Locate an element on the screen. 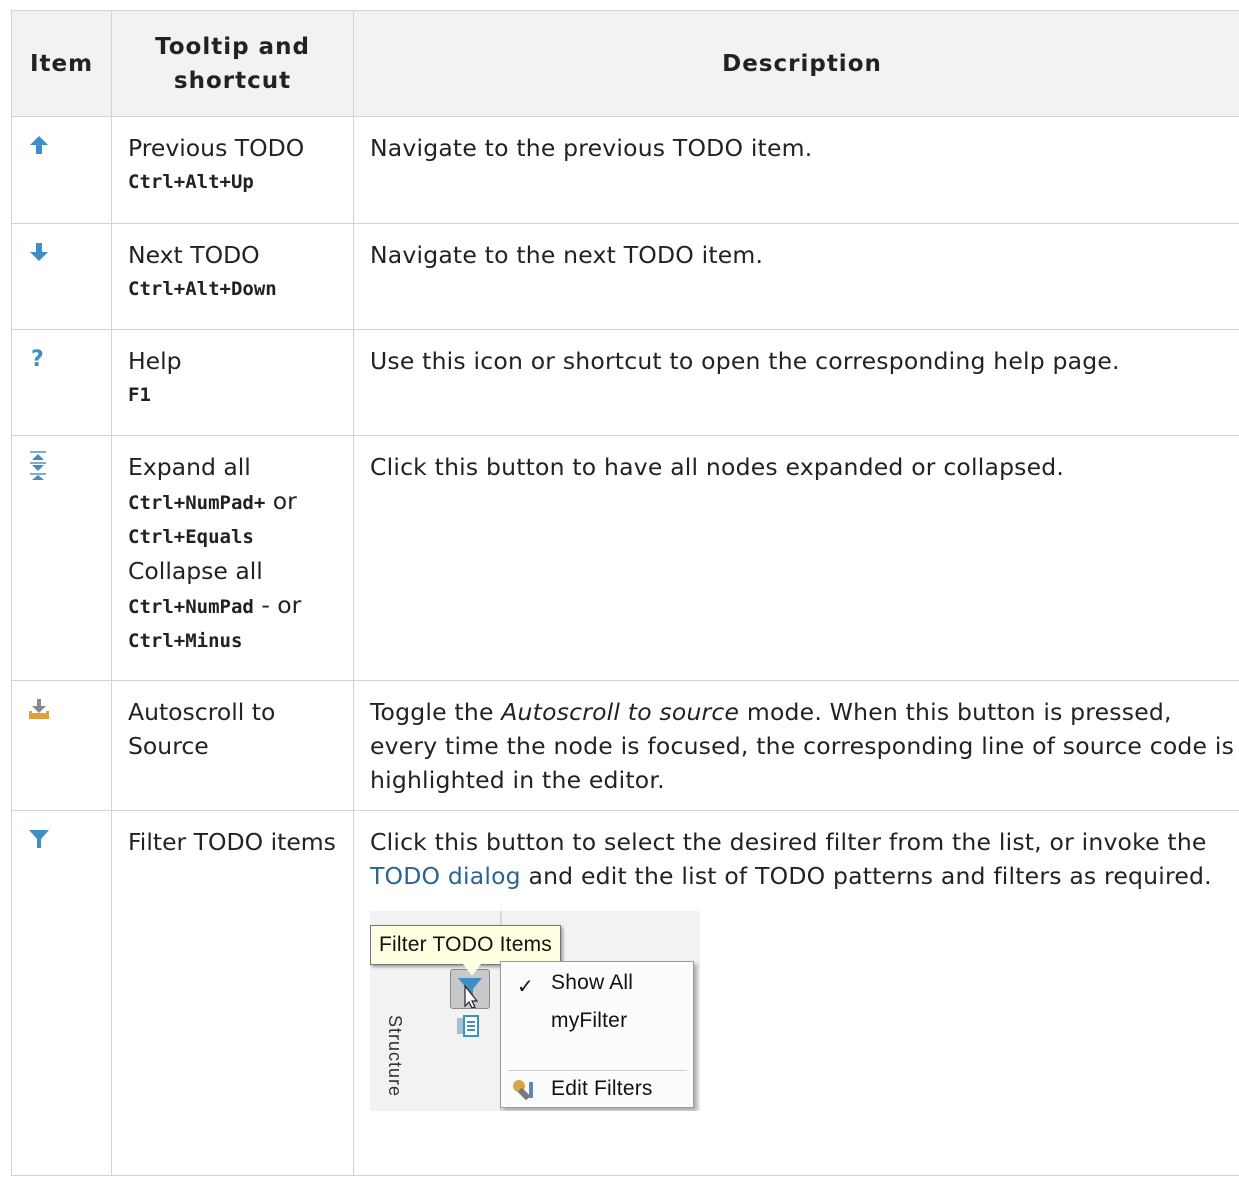  wrench-icon is located at coordinates (523, 1090).